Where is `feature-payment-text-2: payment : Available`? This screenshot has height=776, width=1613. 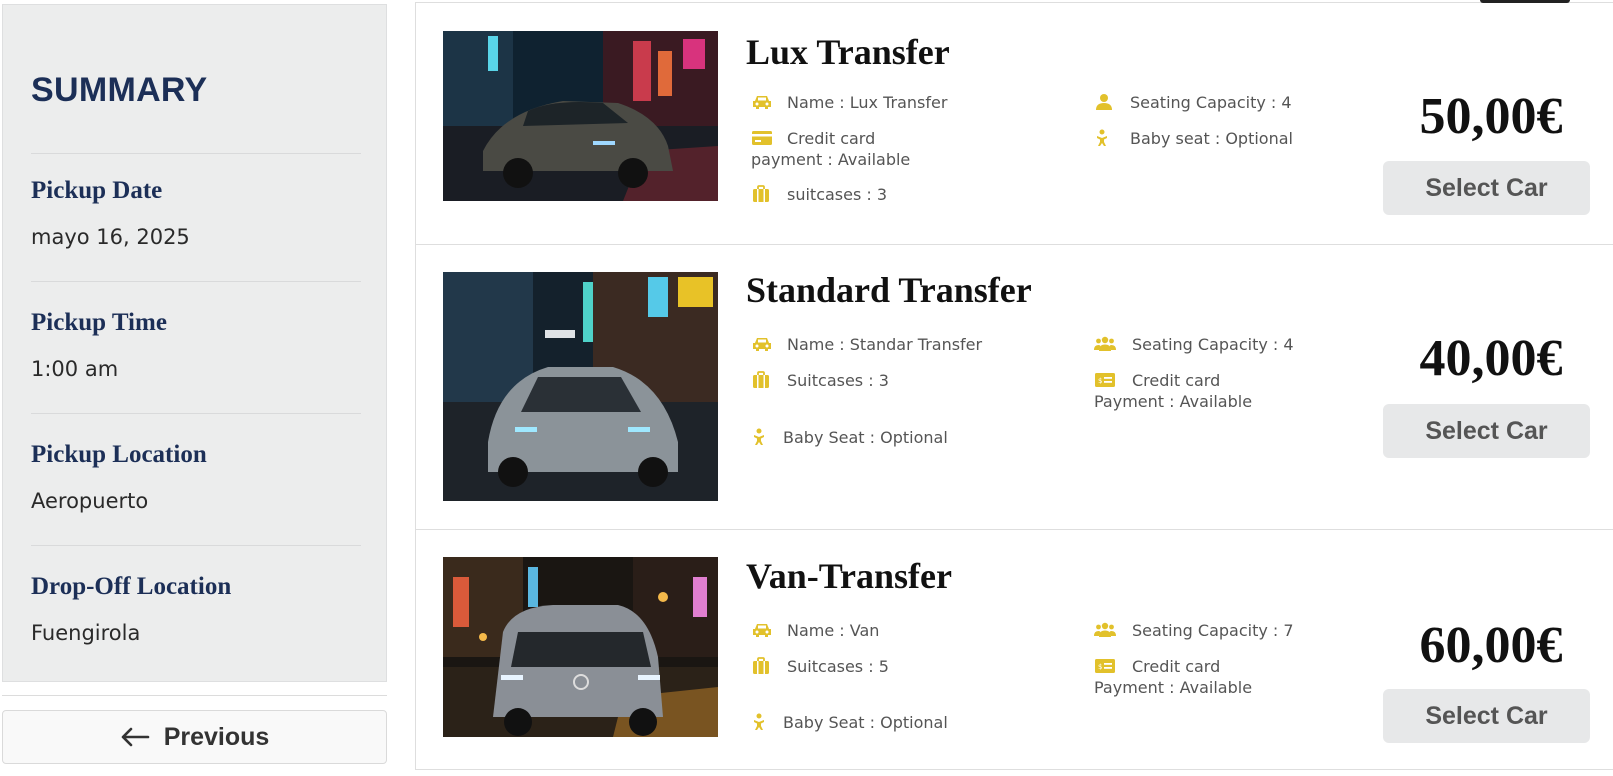 feature-payment-text-2: payment : Available is located at coordinates (831, 159).